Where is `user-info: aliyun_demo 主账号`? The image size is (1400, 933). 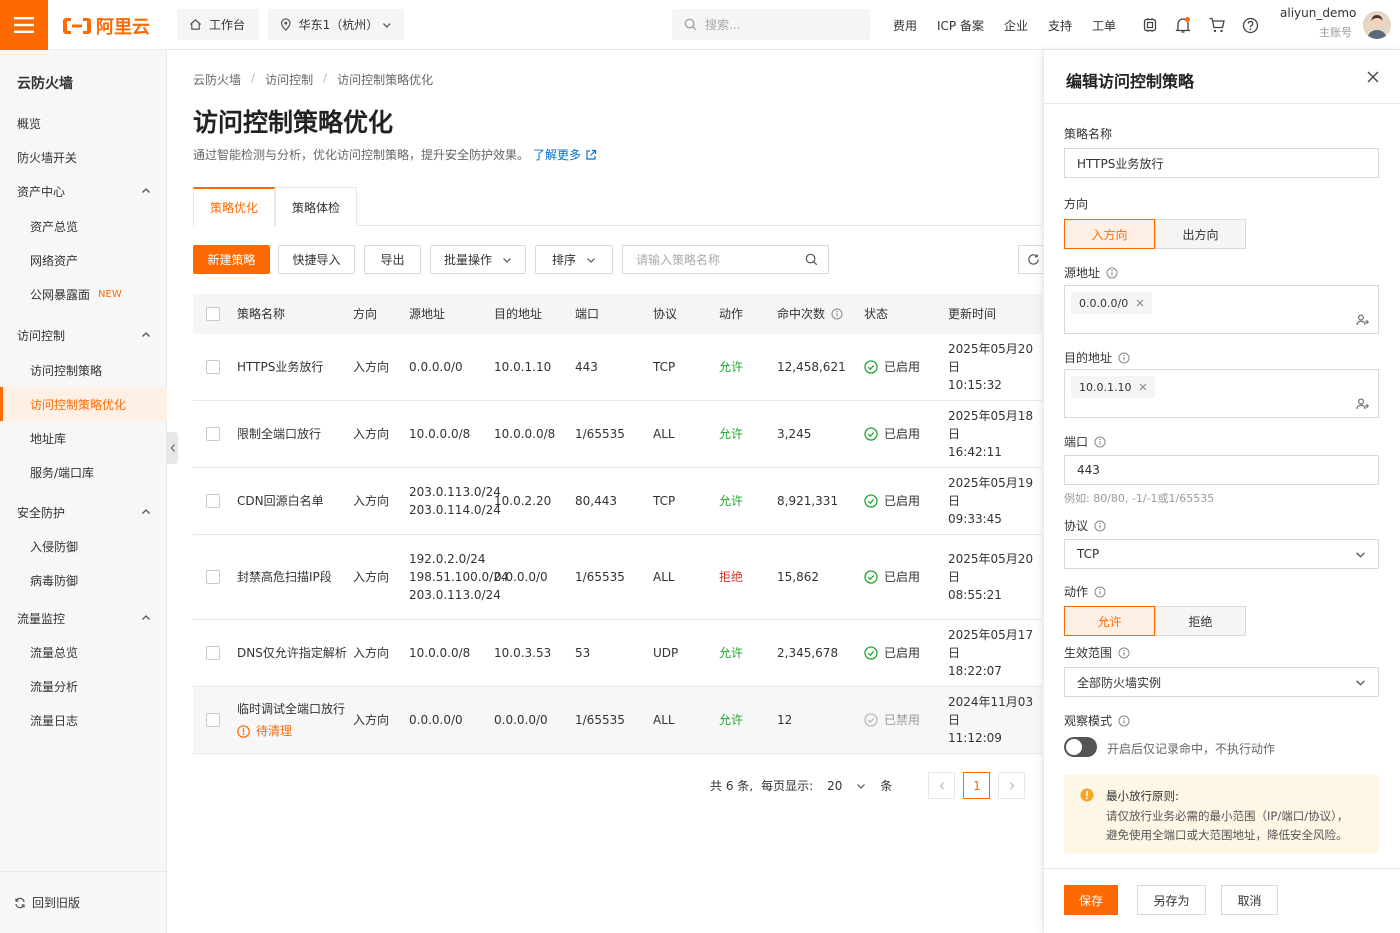
user-info: aliyun_demo 主账号 is located at coordinates (1318, 23).